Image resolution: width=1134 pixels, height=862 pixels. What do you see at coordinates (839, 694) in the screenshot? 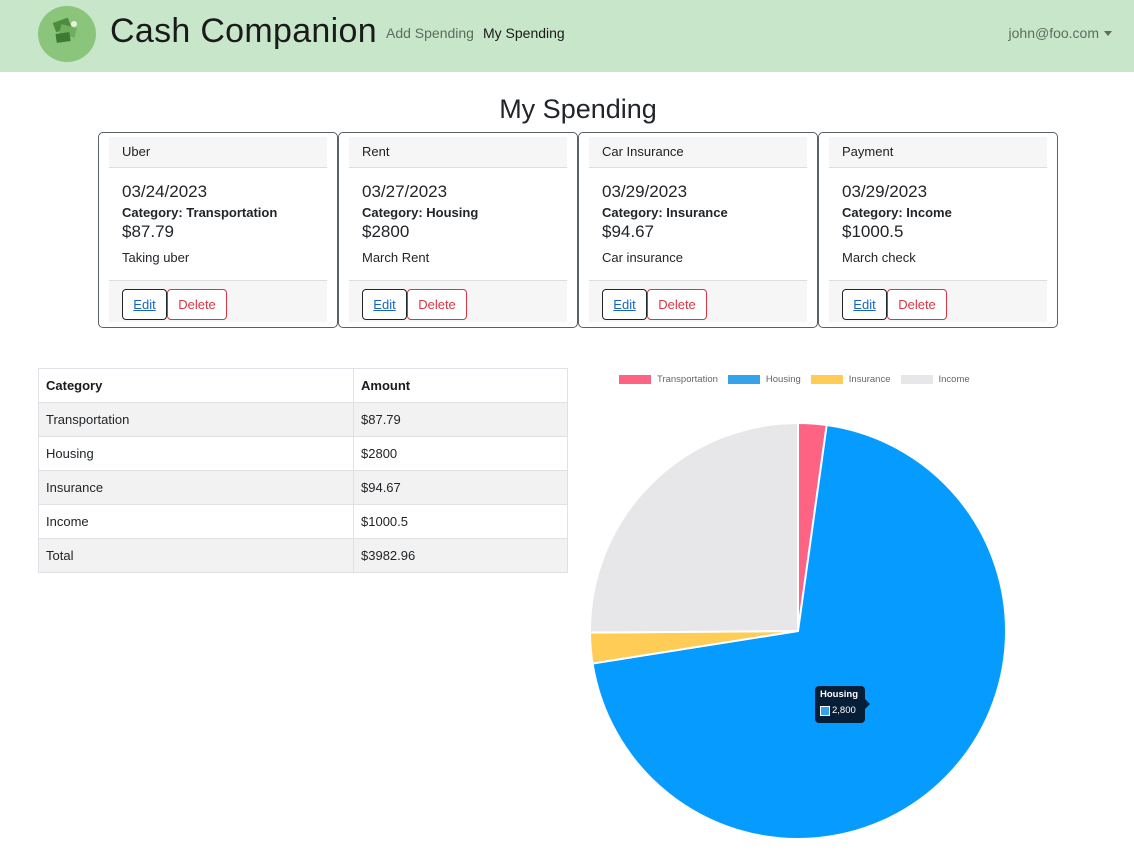
I see `tooltip-label: Housing` at bounding box center [839, 694].